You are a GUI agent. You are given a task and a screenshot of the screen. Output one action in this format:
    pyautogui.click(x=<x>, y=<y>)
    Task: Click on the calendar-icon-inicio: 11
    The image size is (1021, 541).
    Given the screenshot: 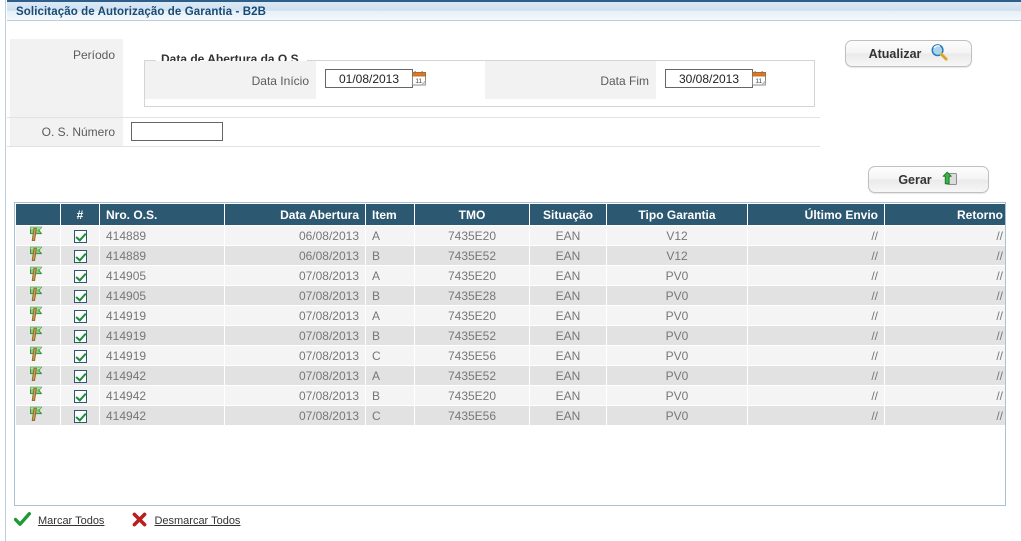 What is the action you would take?
    pyautogui.click(x=419, y=78)
    